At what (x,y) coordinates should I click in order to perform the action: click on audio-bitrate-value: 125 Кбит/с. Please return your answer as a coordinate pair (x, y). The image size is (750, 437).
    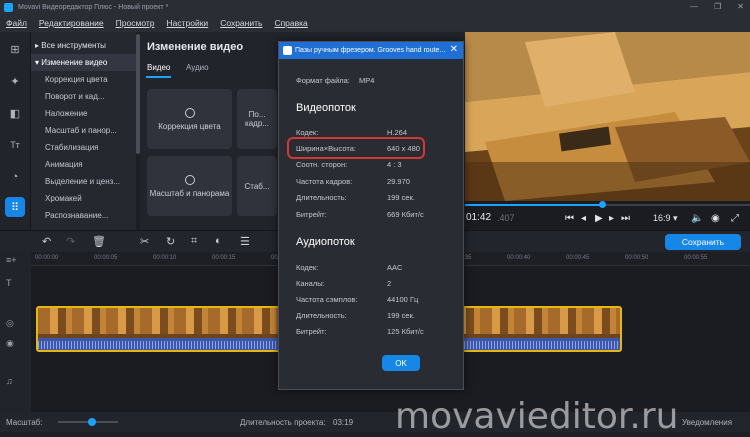
    Looking at the image, I should click on (405, 331).